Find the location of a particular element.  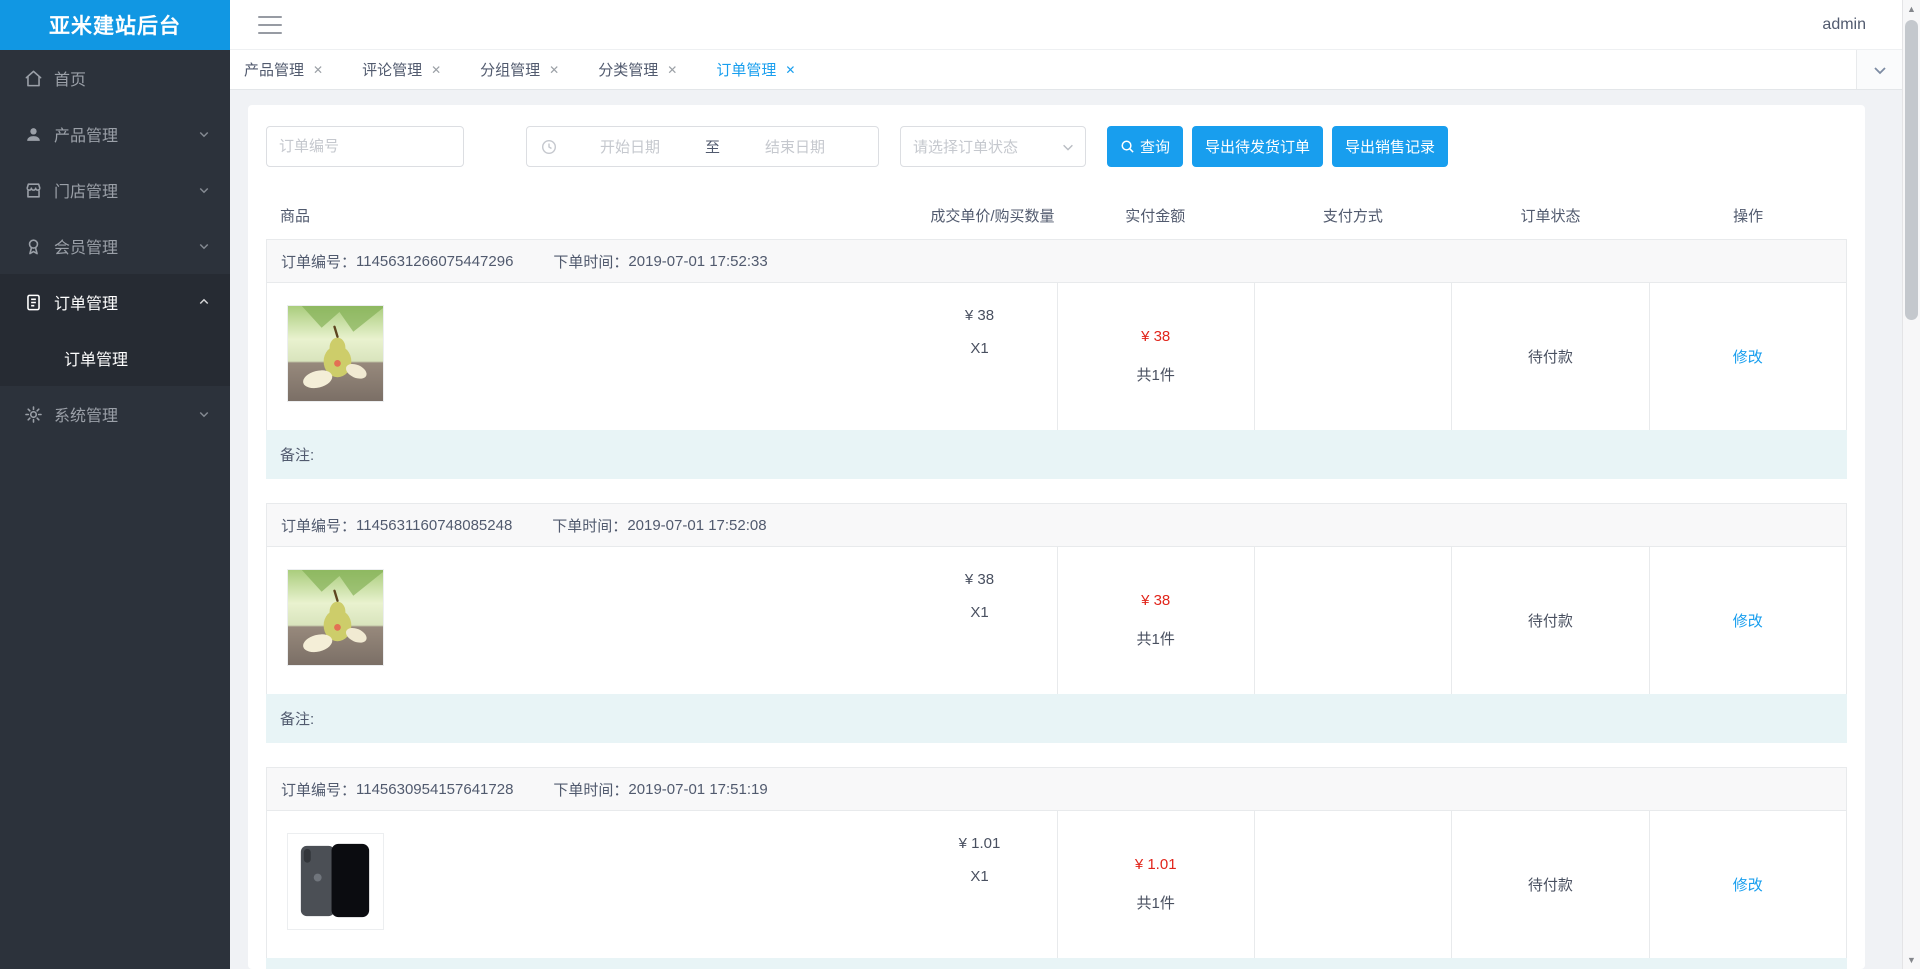

search-button-label: 查询 is located at coordinates (1155, 147).